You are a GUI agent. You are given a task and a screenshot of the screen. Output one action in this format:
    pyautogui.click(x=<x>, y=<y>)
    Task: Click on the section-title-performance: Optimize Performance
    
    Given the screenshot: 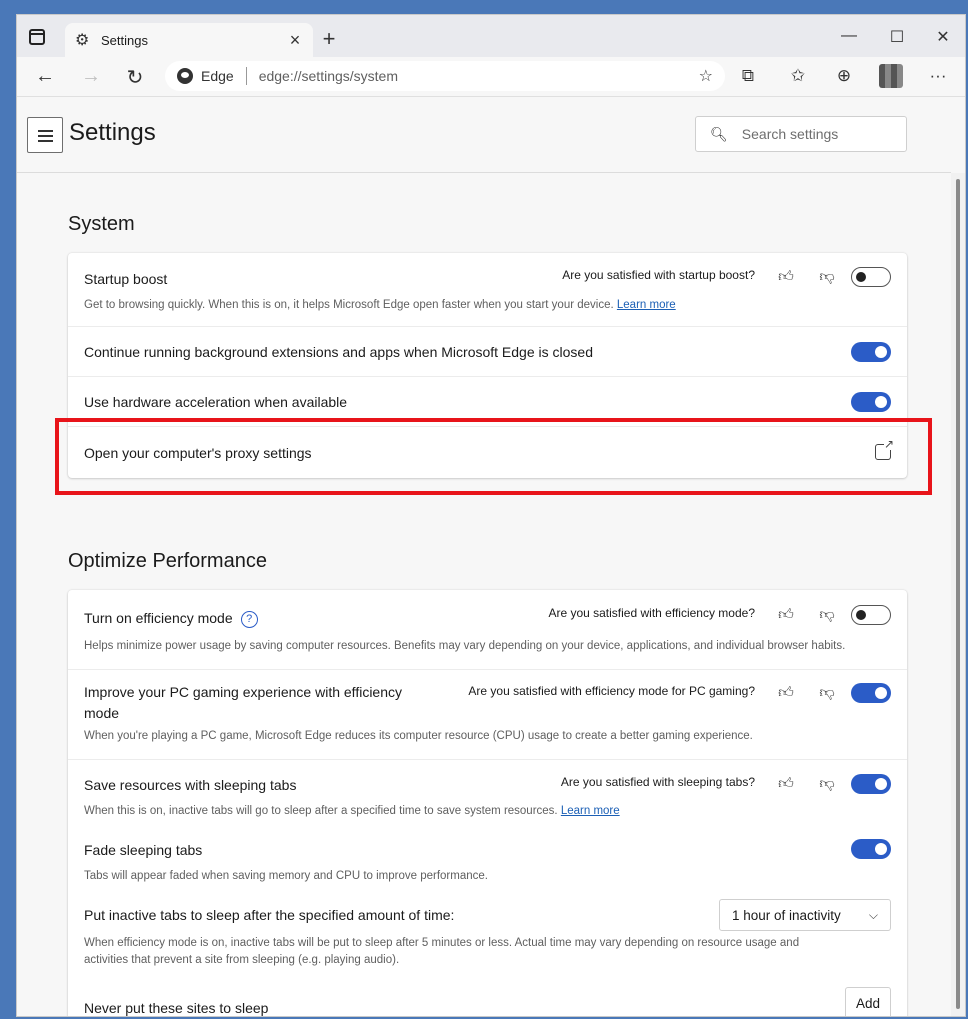 What is the action you would take?
    pyautogui.click(x=167, y=561)
    